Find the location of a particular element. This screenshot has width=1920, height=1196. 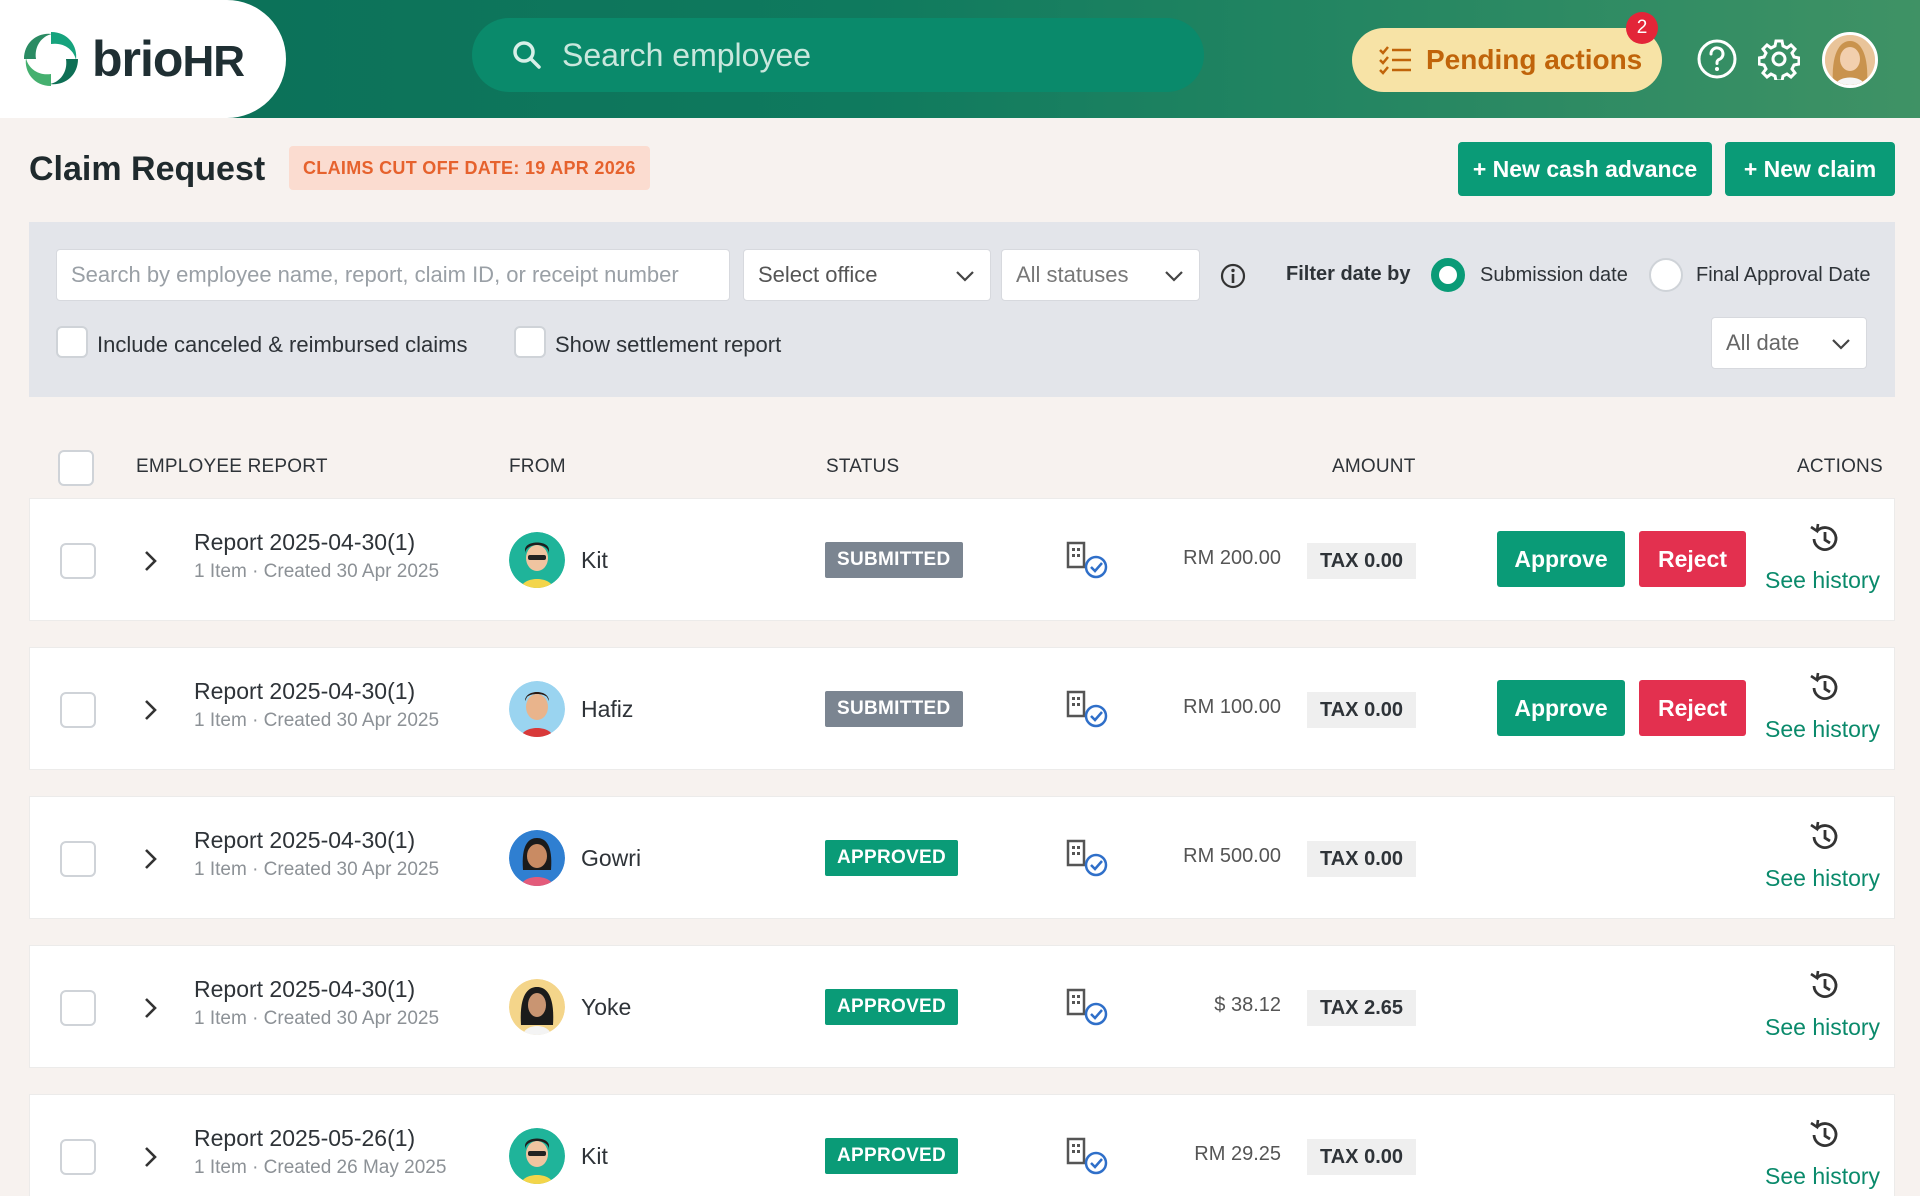

claims-cutoff-badge: CLAIMS CUT OFF DATE: 19 APR 2026 is located at coordinates (469, 168).